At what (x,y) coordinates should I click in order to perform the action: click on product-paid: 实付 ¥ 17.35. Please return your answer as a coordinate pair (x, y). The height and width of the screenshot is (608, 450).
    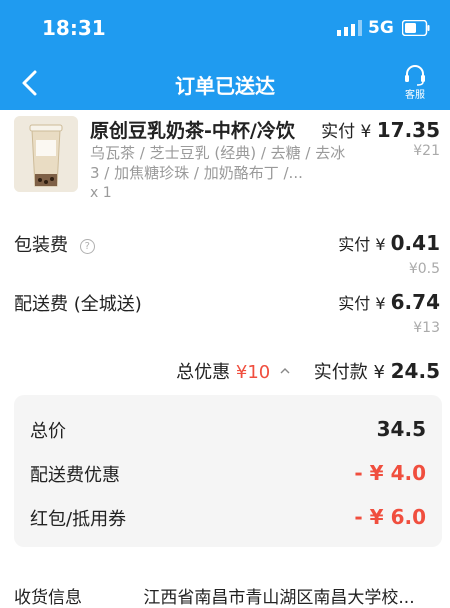
    Looking at the image, I should click on (380, 129).